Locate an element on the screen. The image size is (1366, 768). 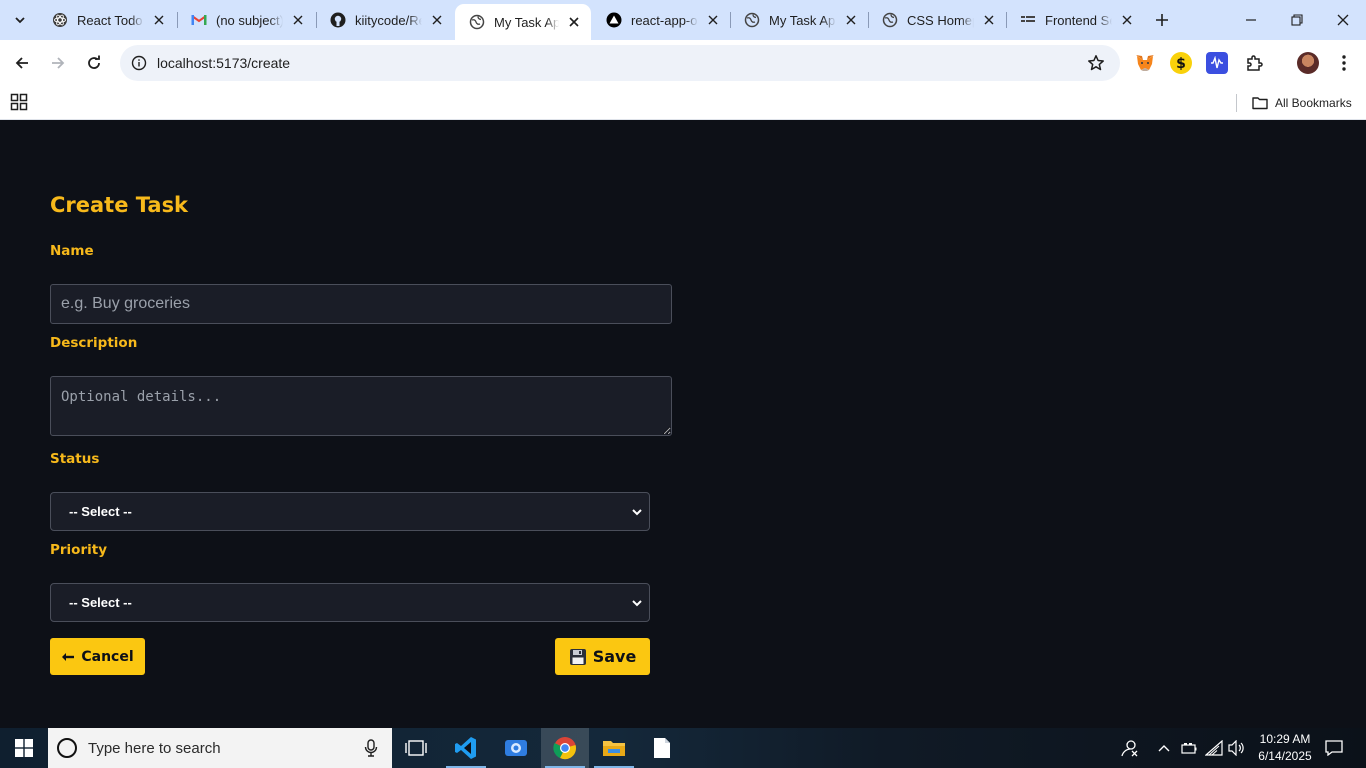
list-icon is located at coordinates (1028, 20).